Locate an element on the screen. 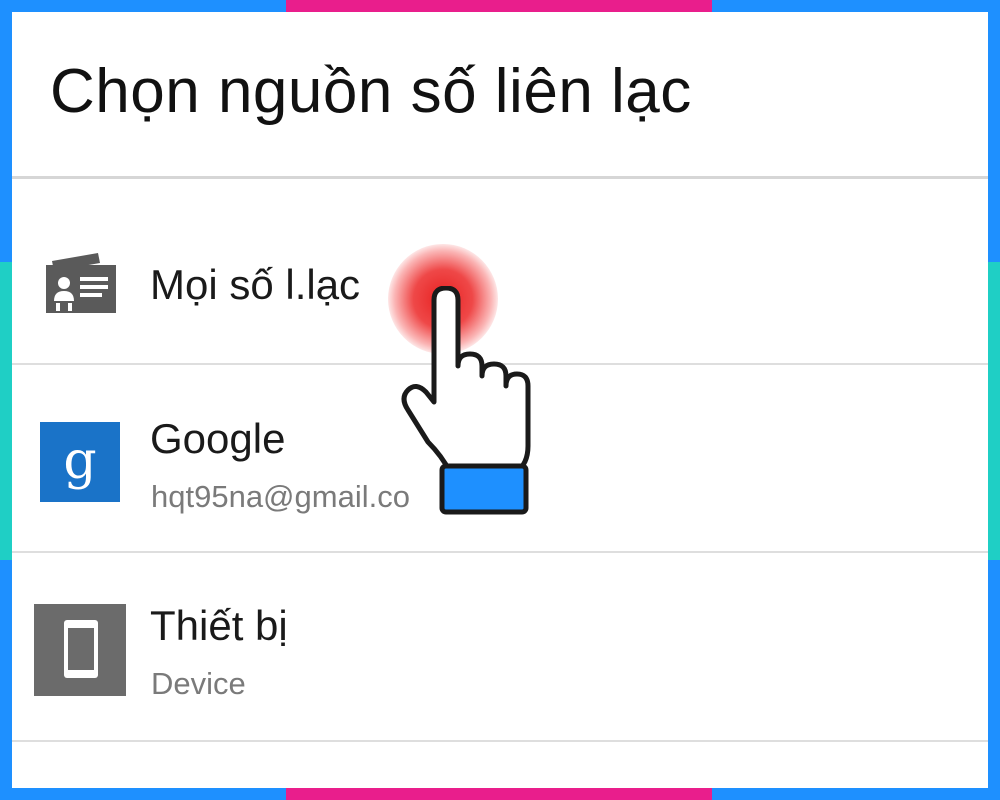  phone-device-icon is located at coordinates (80, 650).